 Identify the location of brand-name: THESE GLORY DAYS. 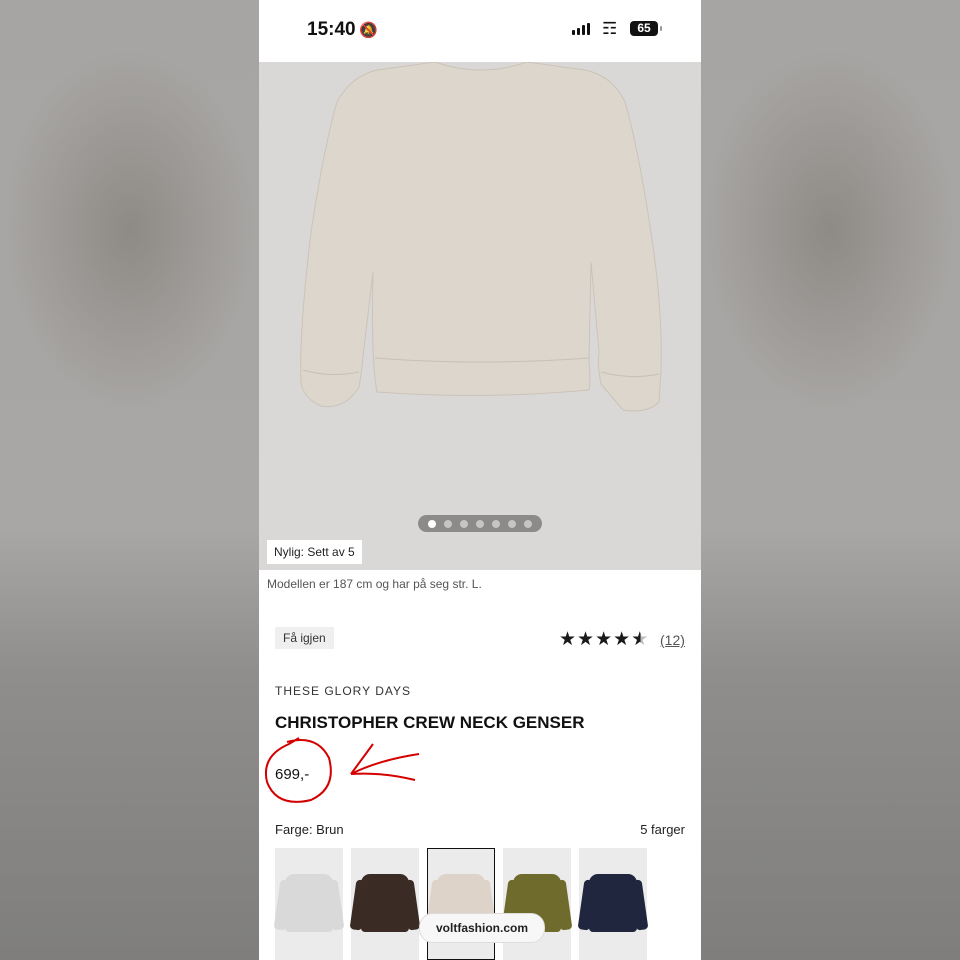
(343, 691).